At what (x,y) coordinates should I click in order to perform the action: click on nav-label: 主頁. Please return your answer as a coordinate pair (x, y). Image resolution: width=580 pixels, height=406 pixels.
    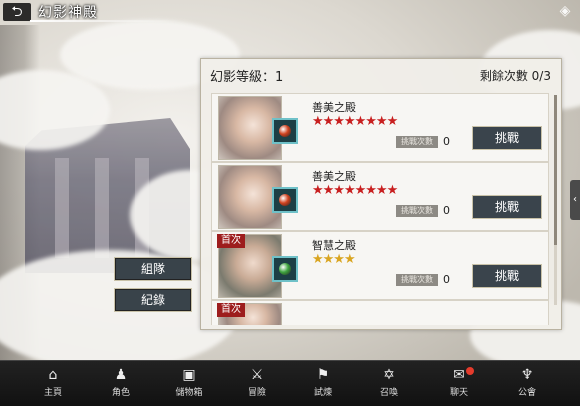
    Looking at the image, I should click on (52, 393).